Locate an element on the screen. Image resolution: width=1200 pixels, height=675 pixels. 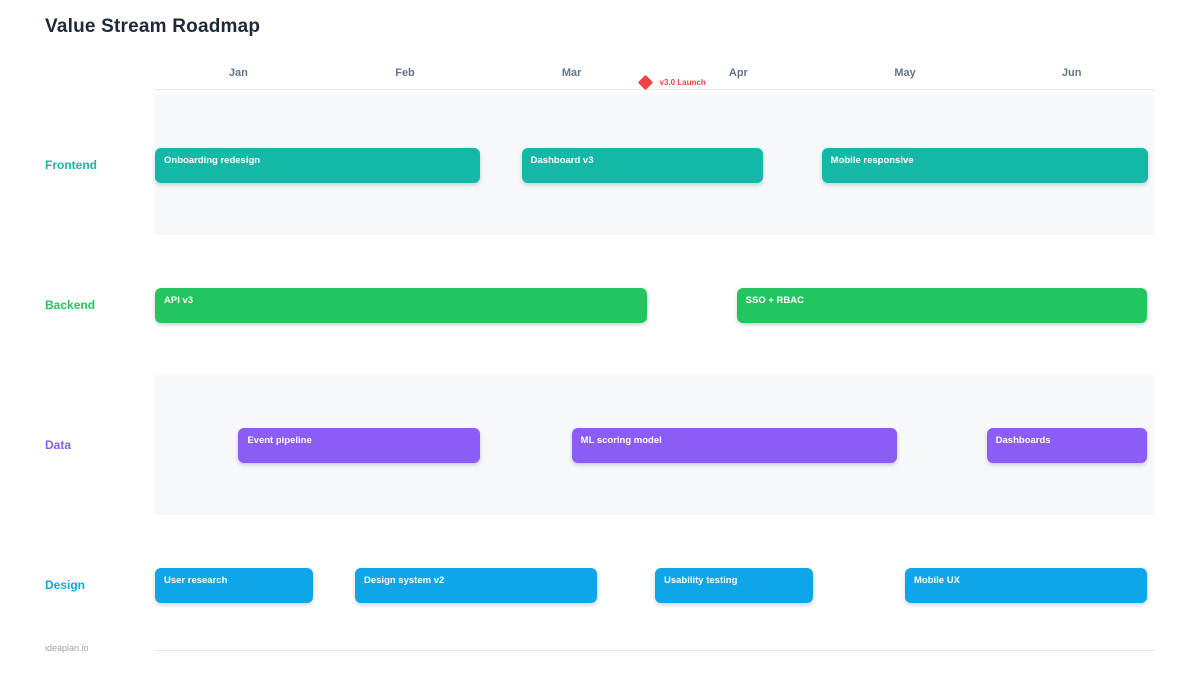
month-label-may: May is located at coordinates (905, 73).